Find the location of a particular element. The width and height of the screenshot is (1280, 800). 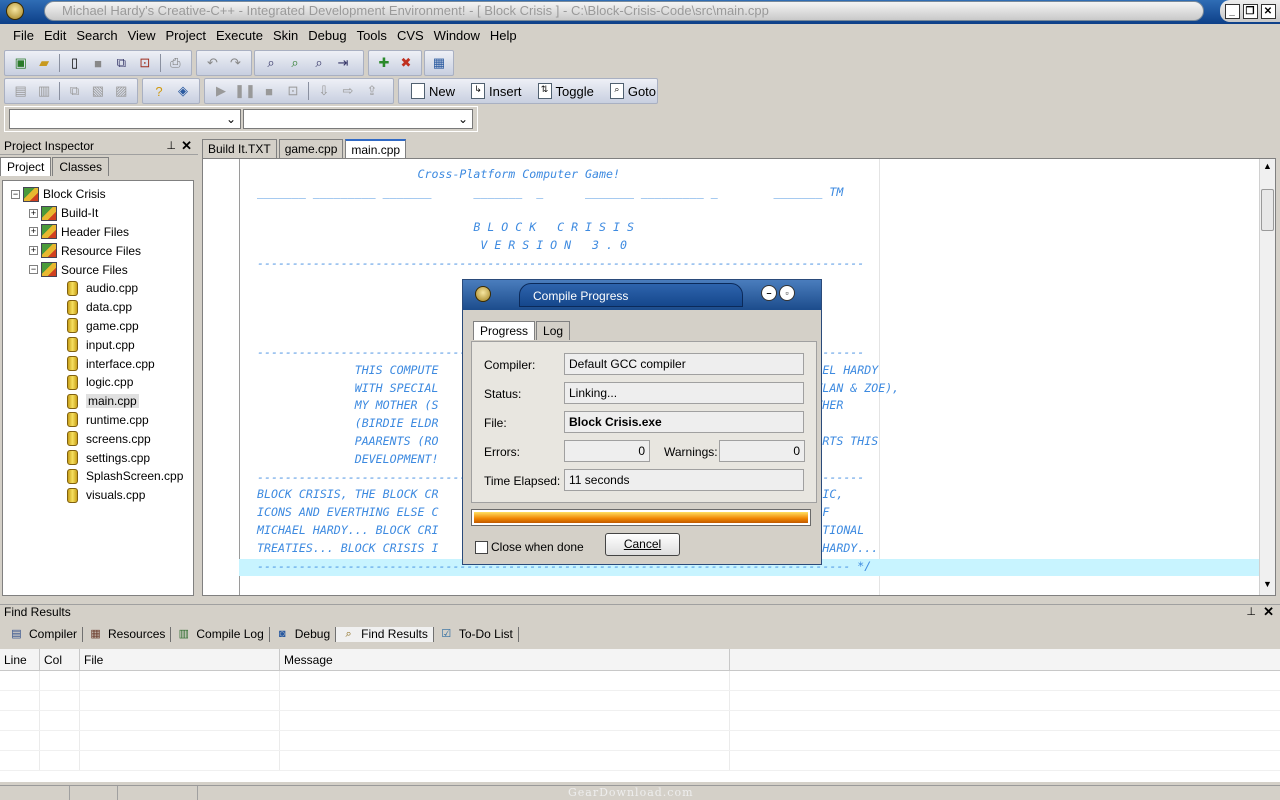

close-when-done-checkbox is located at coordinates (481, 547).